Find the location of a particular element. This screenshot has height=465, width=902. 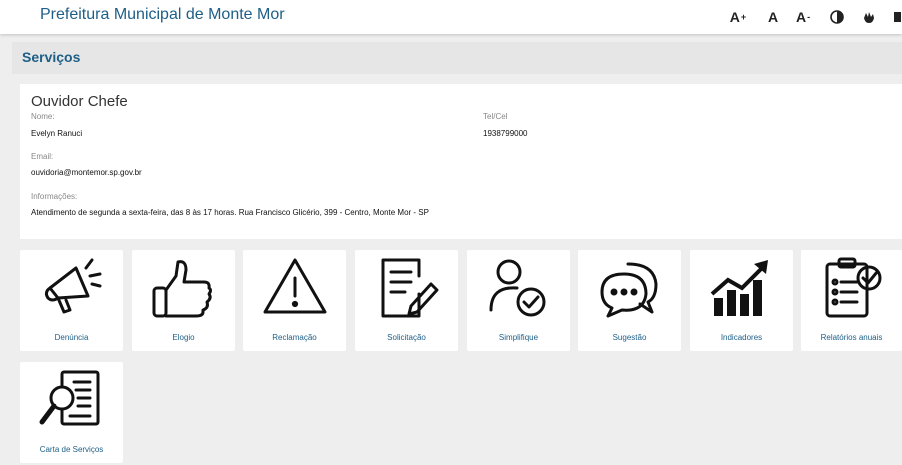

email-value: ouvidoria@montemor.sp.gov.br is located at coordinates (86, 172).